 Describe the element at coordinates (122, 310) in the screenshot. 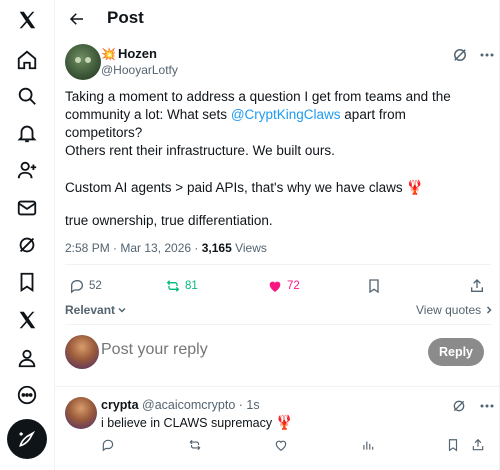

I see `chevron-down-icon` at that location.